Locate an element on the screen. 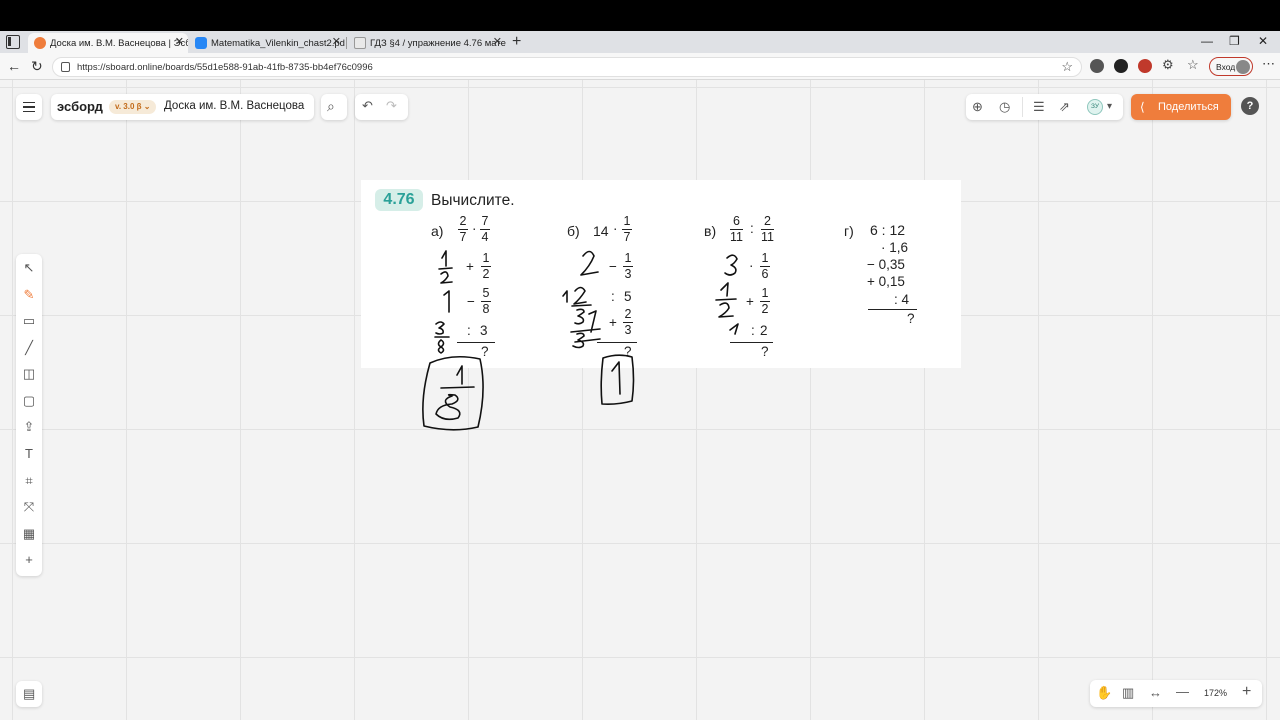 The height and width of the screenshot is (720, 1280). tab-title: Доска им. В.М. Васнецова | Эсборд is located at coordinates (119, 43).